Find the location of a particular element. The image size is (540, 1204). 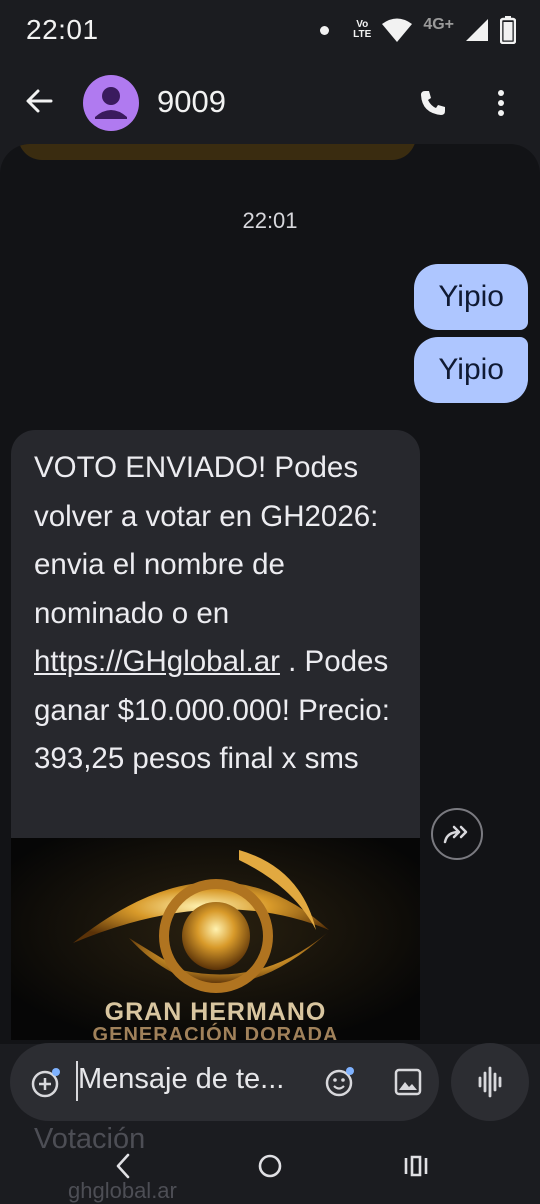

back-arrow-icon is located at coordinates (39, 101).